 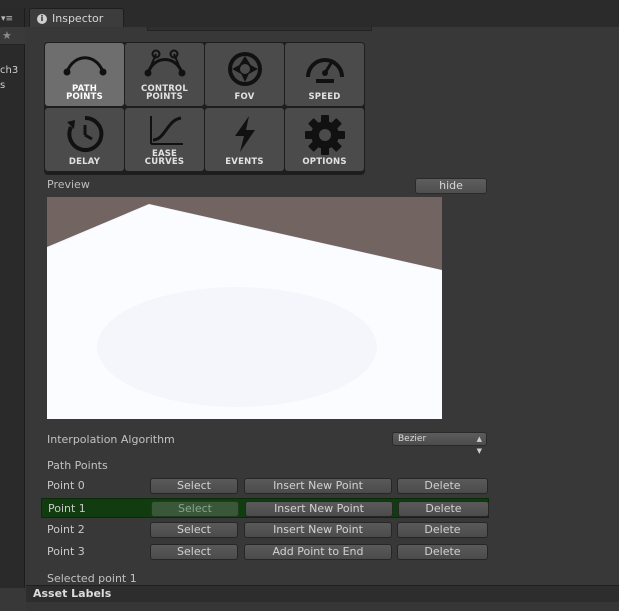 What do you see at coordinates (66, 485) in the screenshot?
I see `point-name: Point 0` at bounding box center [66, 485].